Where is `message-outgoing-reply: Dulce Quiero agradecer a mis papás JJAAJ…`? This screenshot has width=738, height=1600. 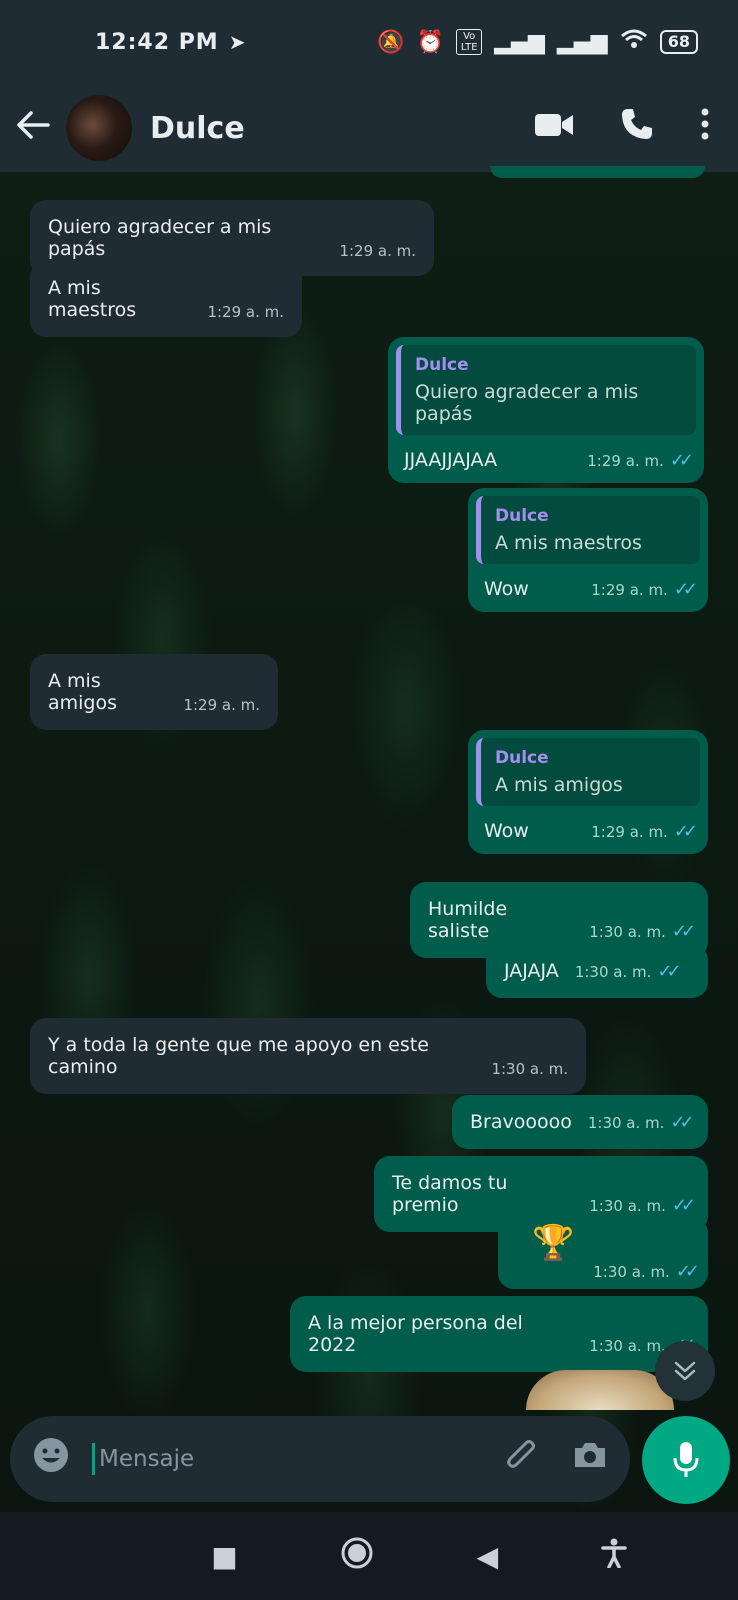 message-outgoing-reply: Dulce Quiero agradecer a mis papás JJAAJ… is located at coordinates (546, 410).